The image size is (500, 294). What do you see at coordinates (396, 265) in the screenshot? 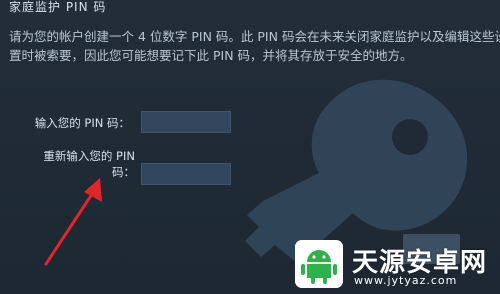
I see `watermark: 天源安卓网 www.jytyaz.com` at bounding box center [396, 265].